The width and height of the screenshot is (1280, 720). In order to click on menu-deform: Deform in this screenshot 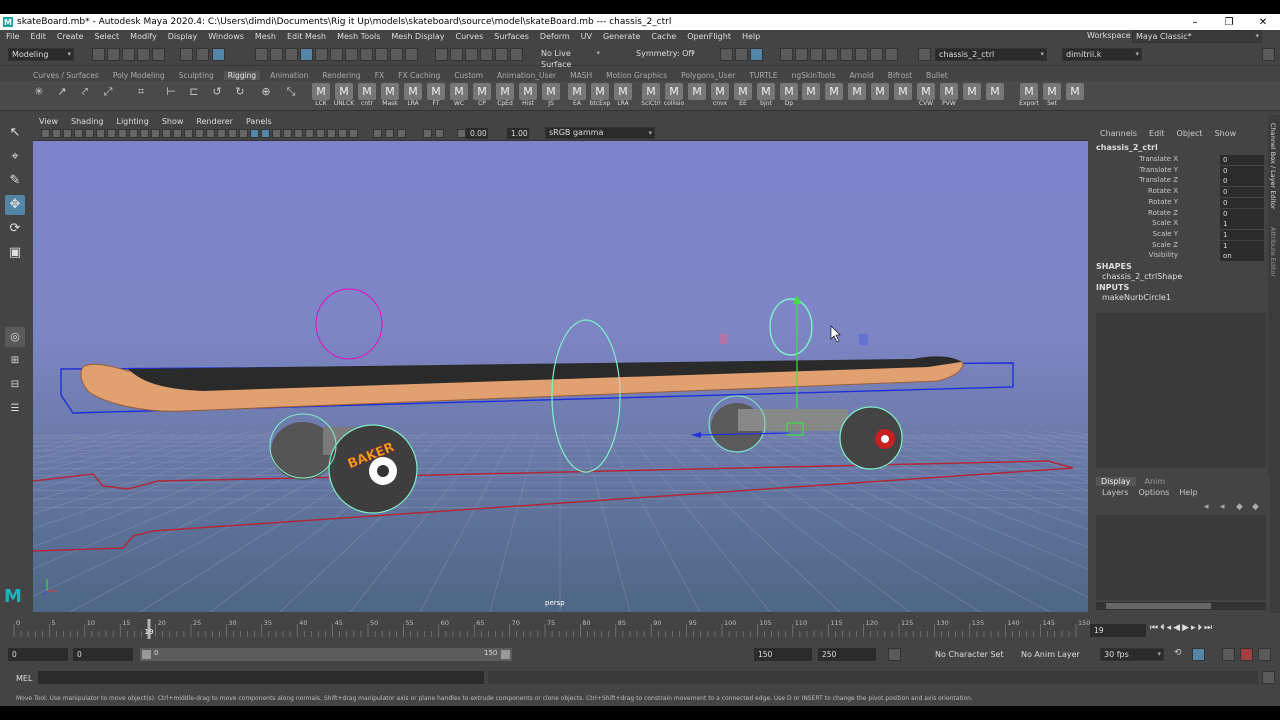, I will do `click(555, 36)`.